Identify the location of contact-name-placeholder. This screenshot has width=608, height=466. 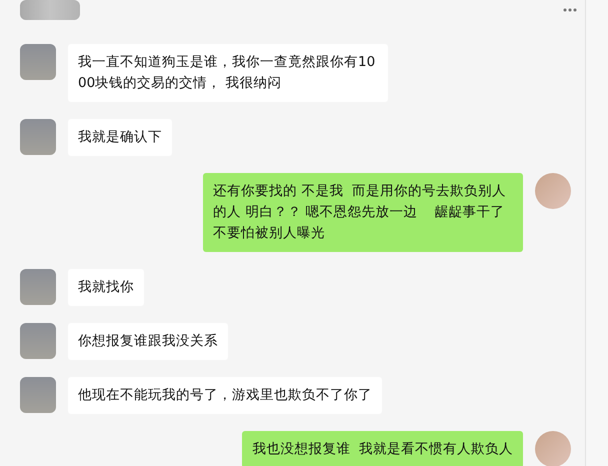
(50, 10).